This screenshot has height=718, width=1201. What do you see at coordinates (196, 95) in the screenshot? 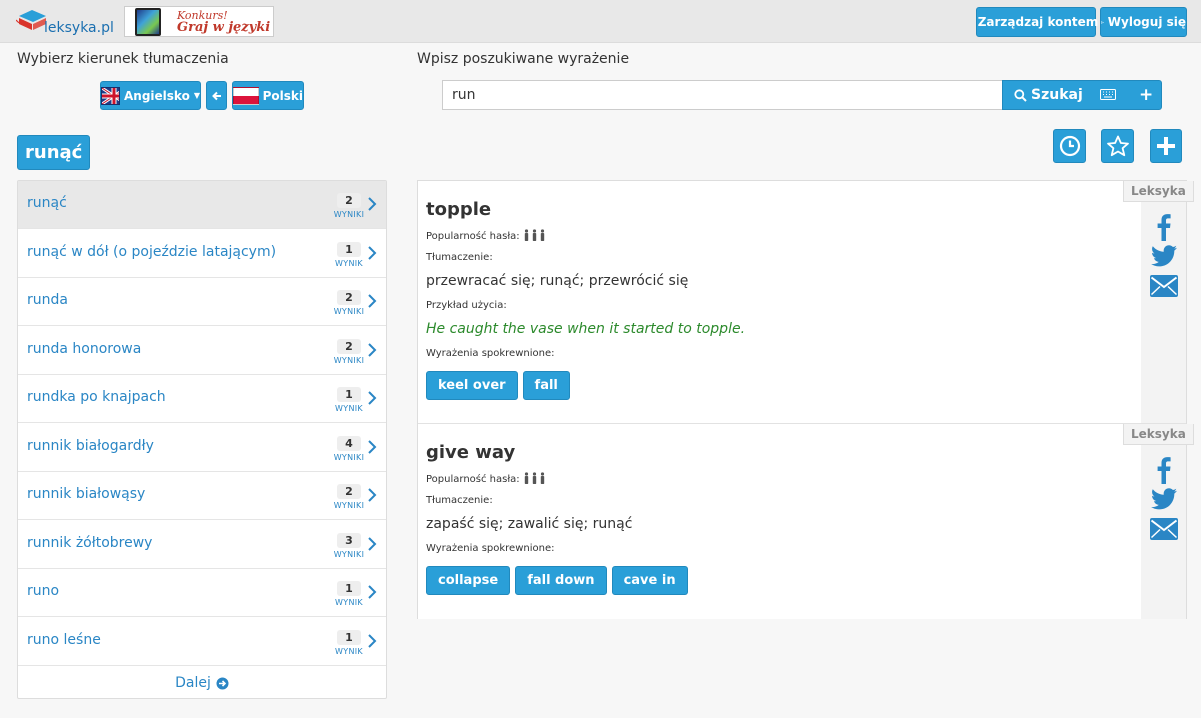
I see `caret-down-icon: ▼` at bounding box center [196, 95].